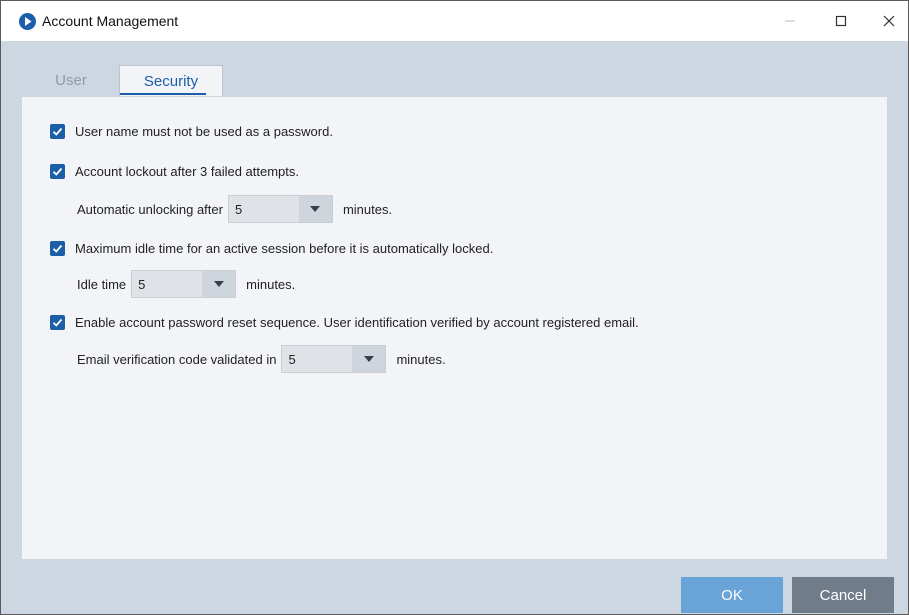  What do you see at coordinates (177, 359) in the screenshot?
I see `email-verification-label: Email verification code validated in` at bounding box center [177, 359].